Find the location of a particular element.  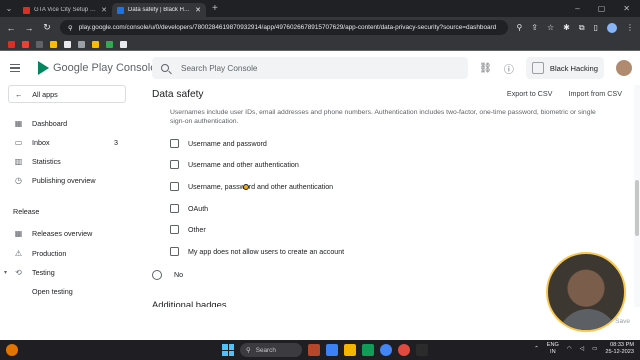

puzzle-icon: ⧉ is located at coordinates (582, 28).